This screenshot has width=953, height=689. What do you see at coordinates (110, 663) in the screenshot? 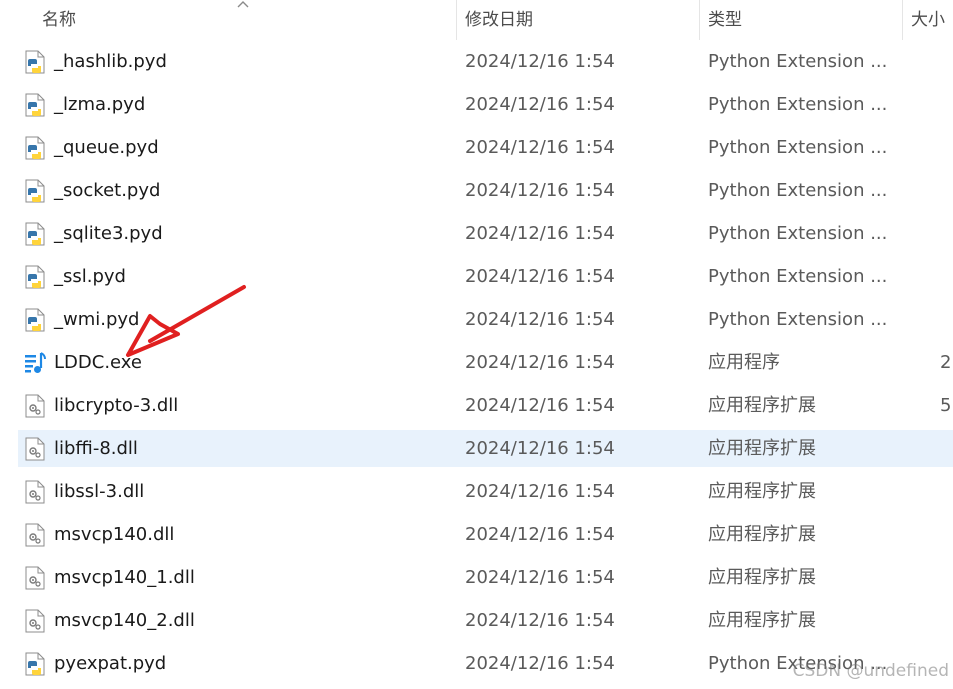
I see `file-name: pyexpat.pyd` at bounding box center [110, 663].